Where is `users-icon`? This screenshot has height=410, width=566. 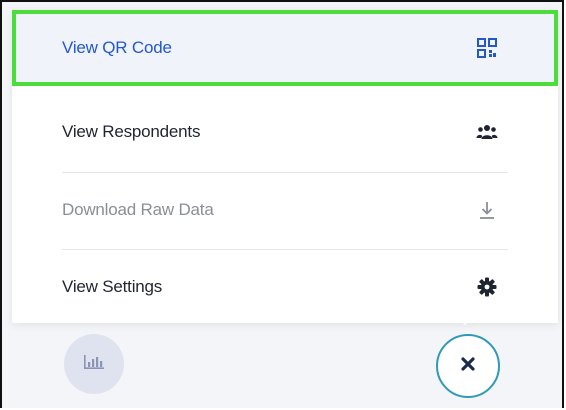
users-icon is located at coordinates (487, 132).